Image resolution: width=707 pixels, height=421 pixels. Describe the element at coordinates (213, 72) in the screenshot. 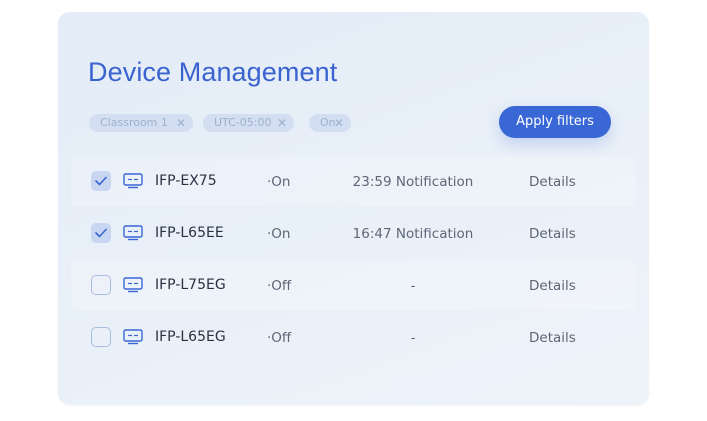

I see `page-title: Device Management` at that location.